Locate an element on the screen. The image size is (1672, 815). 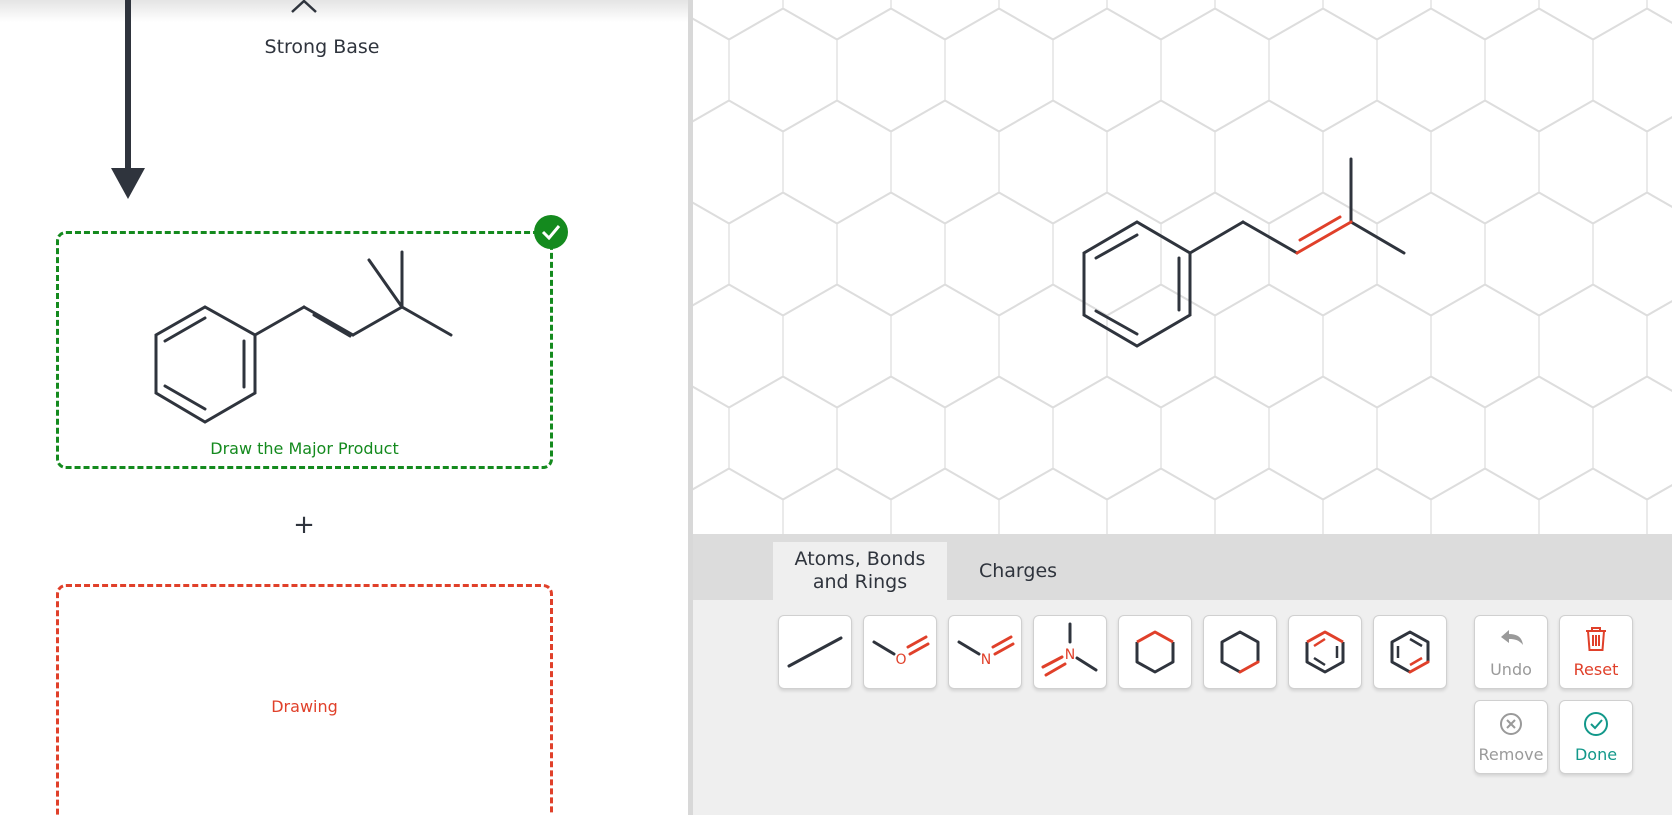
svg-text: O is located at coordinates (900, 660).